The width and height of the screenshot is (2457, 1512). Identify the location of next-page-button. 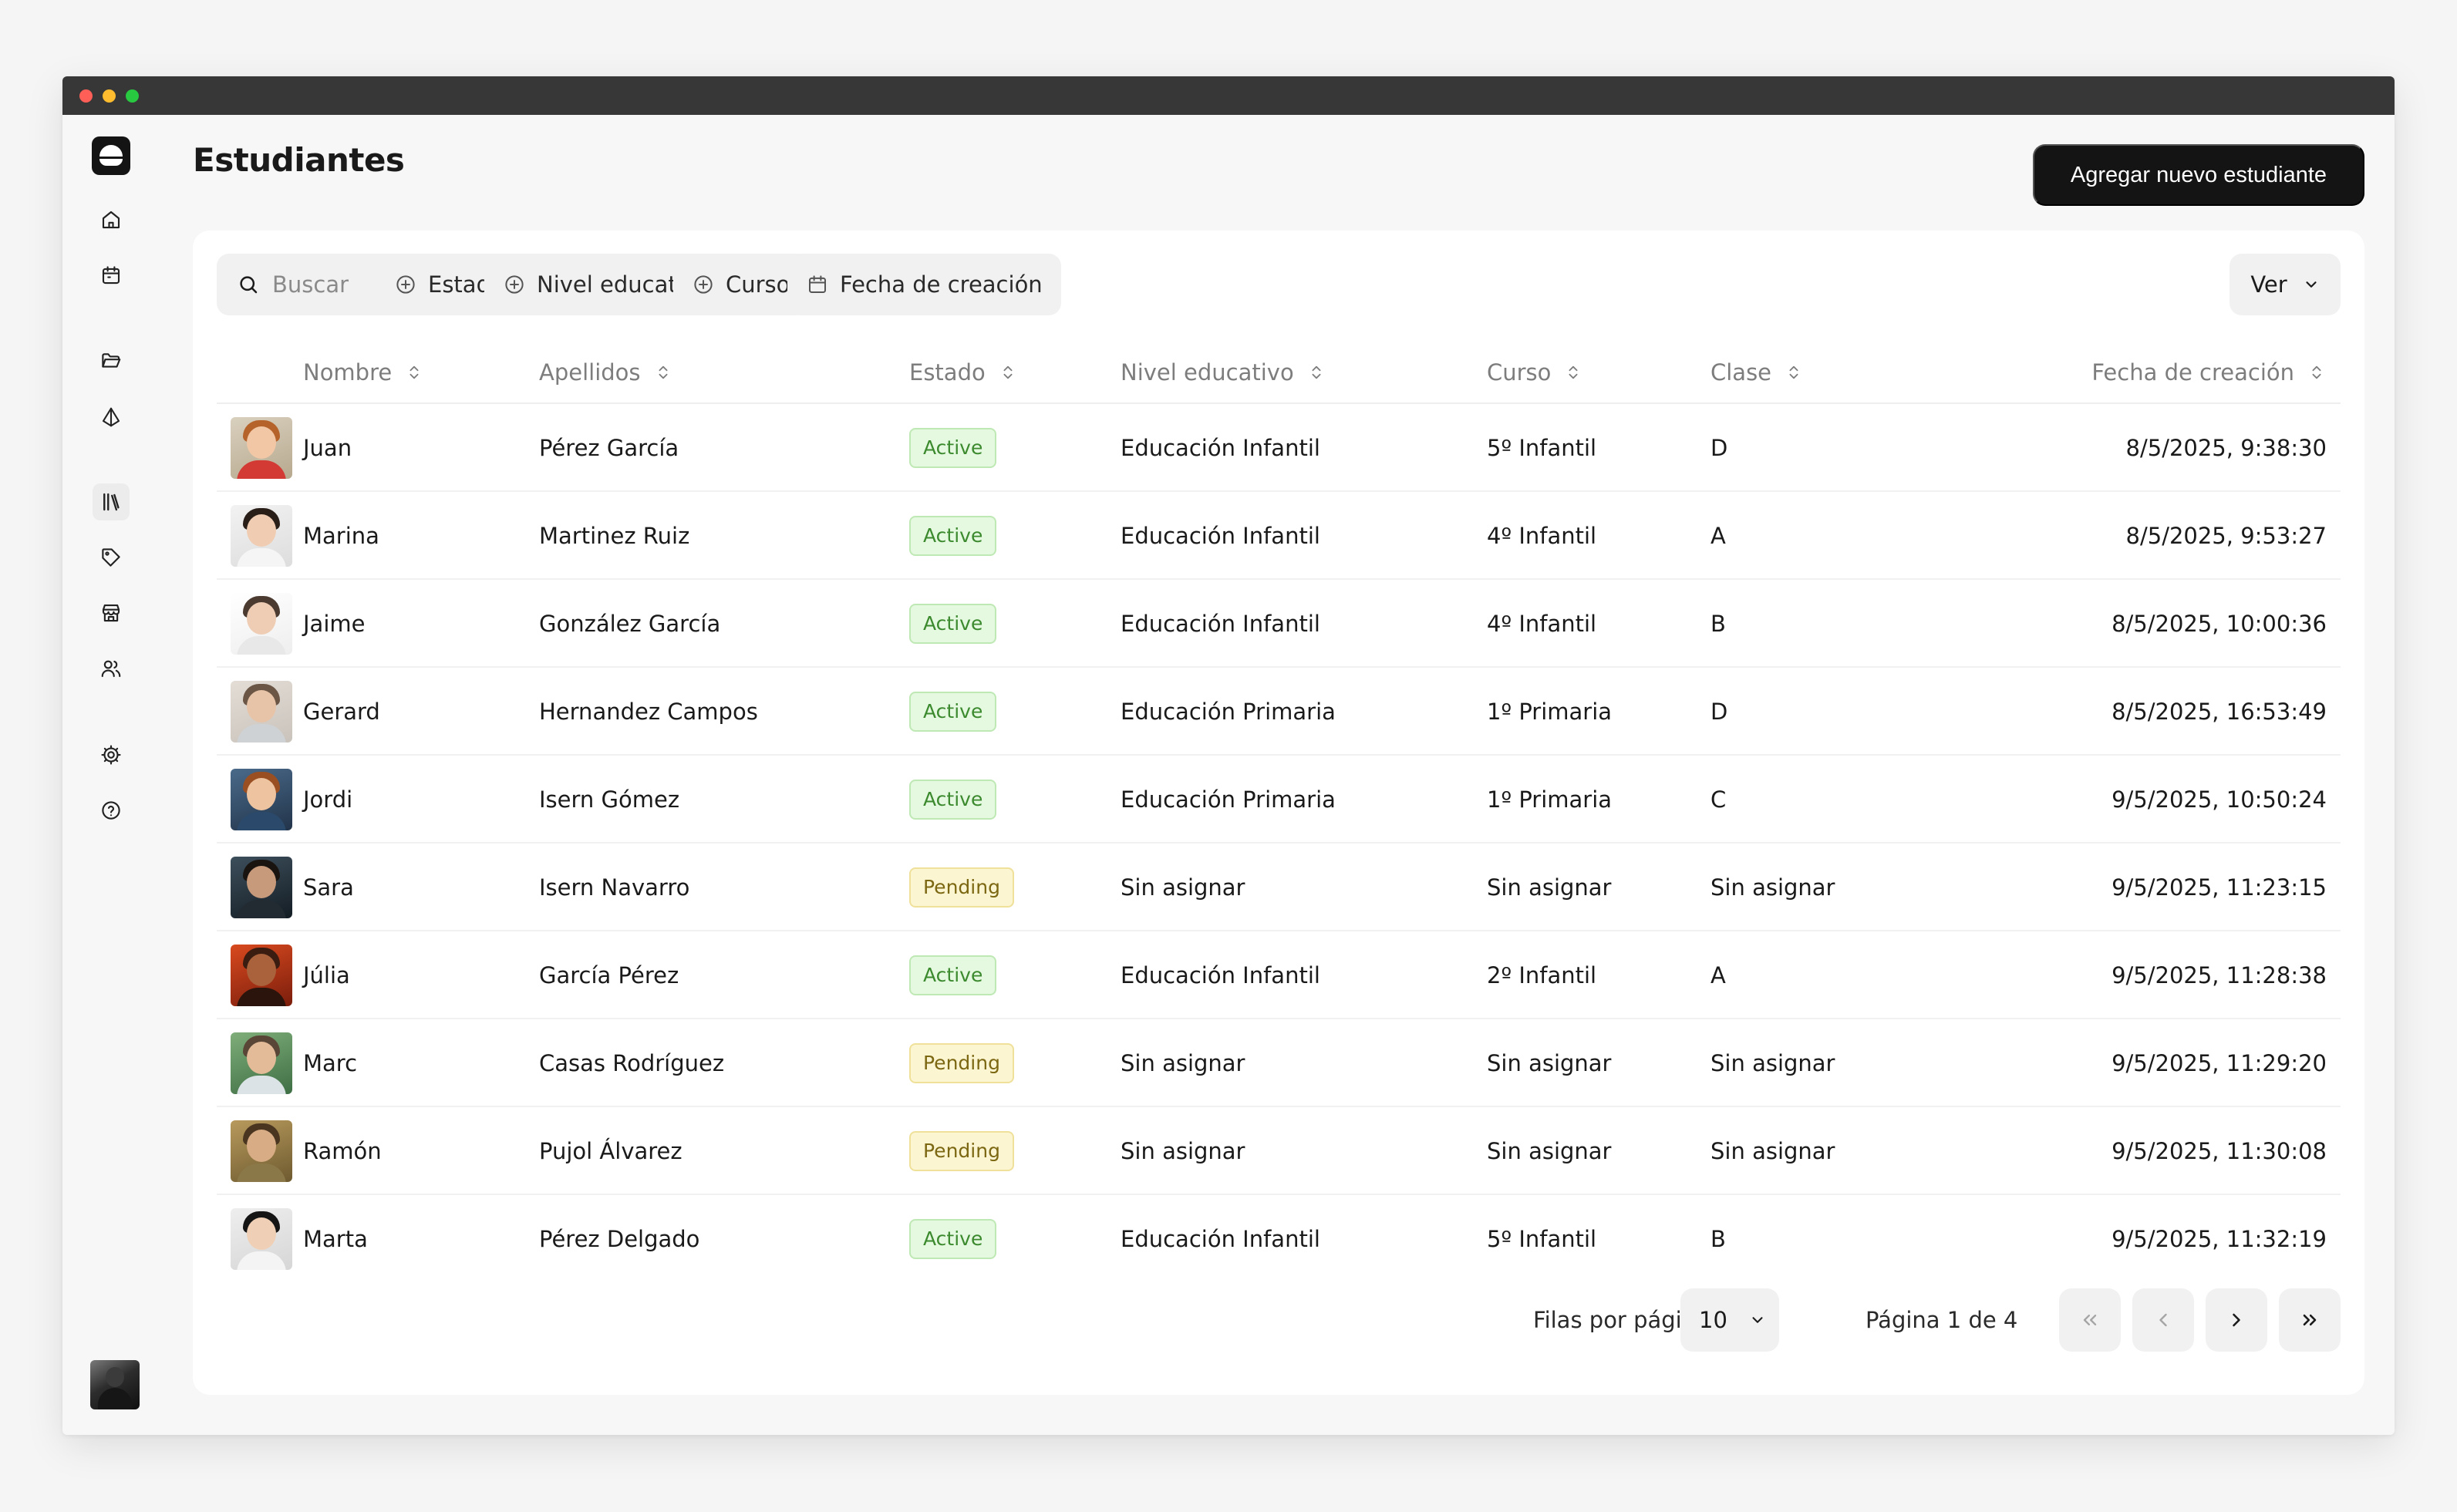
(2237, 1320).